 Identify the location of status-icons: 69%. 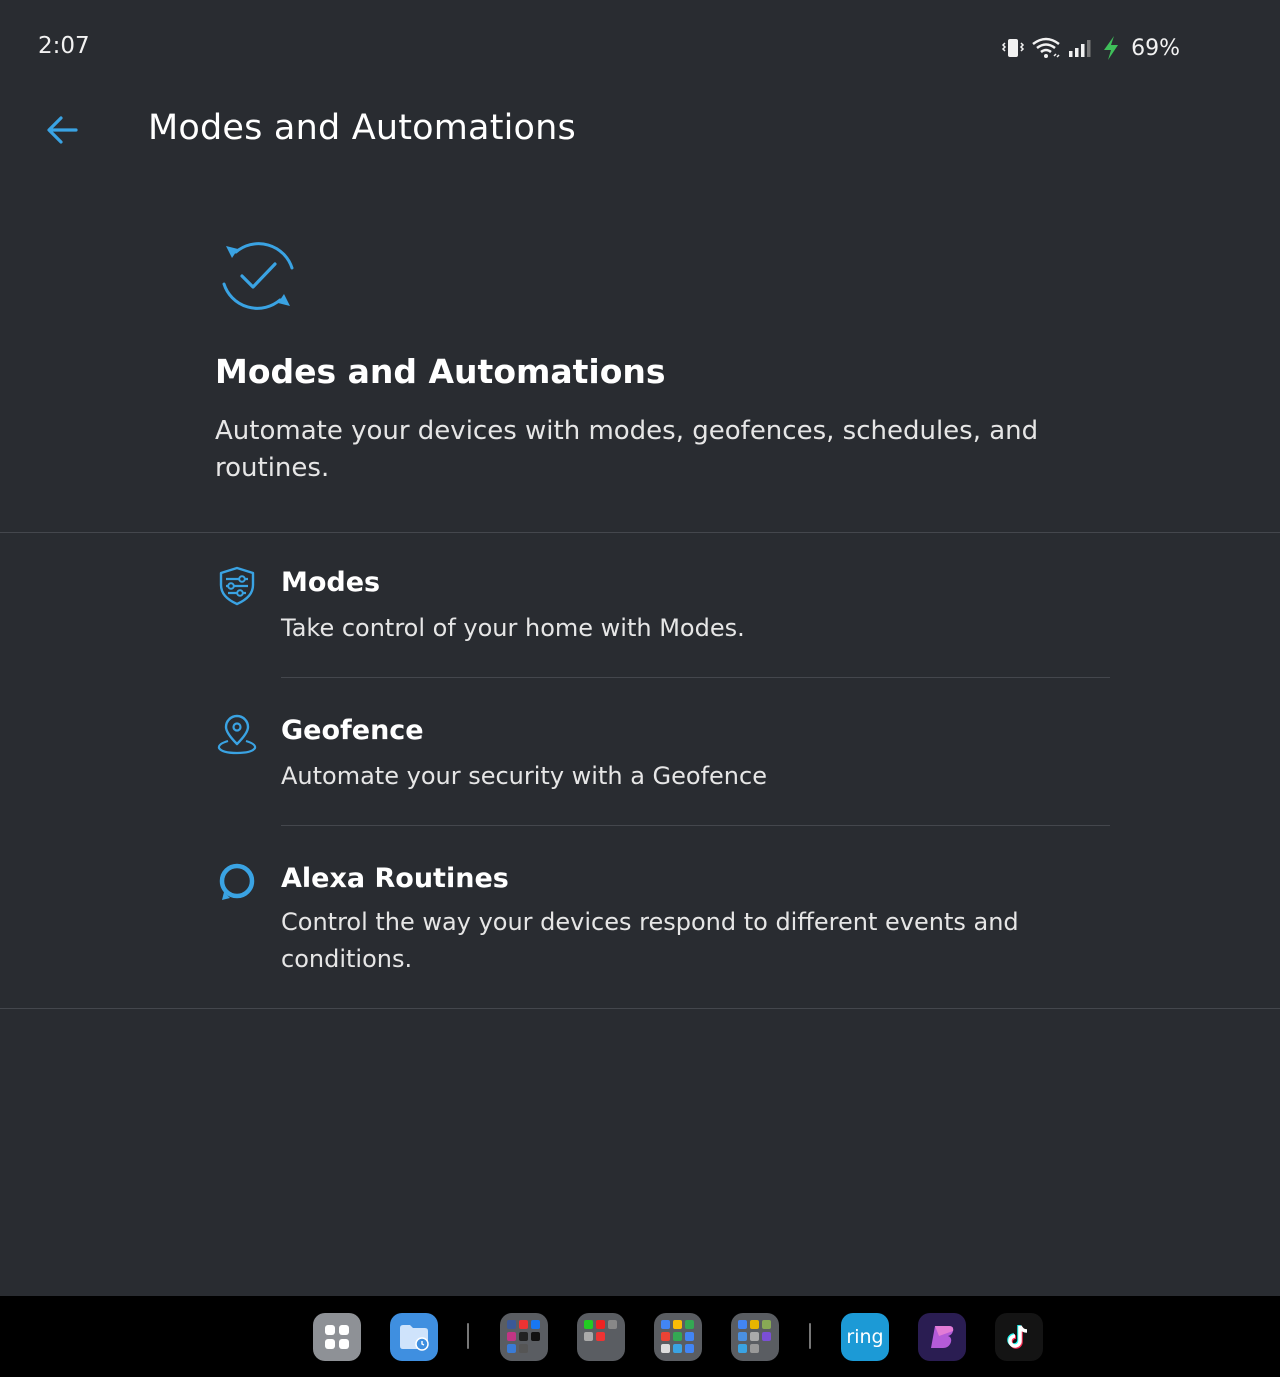
(1090, 48).